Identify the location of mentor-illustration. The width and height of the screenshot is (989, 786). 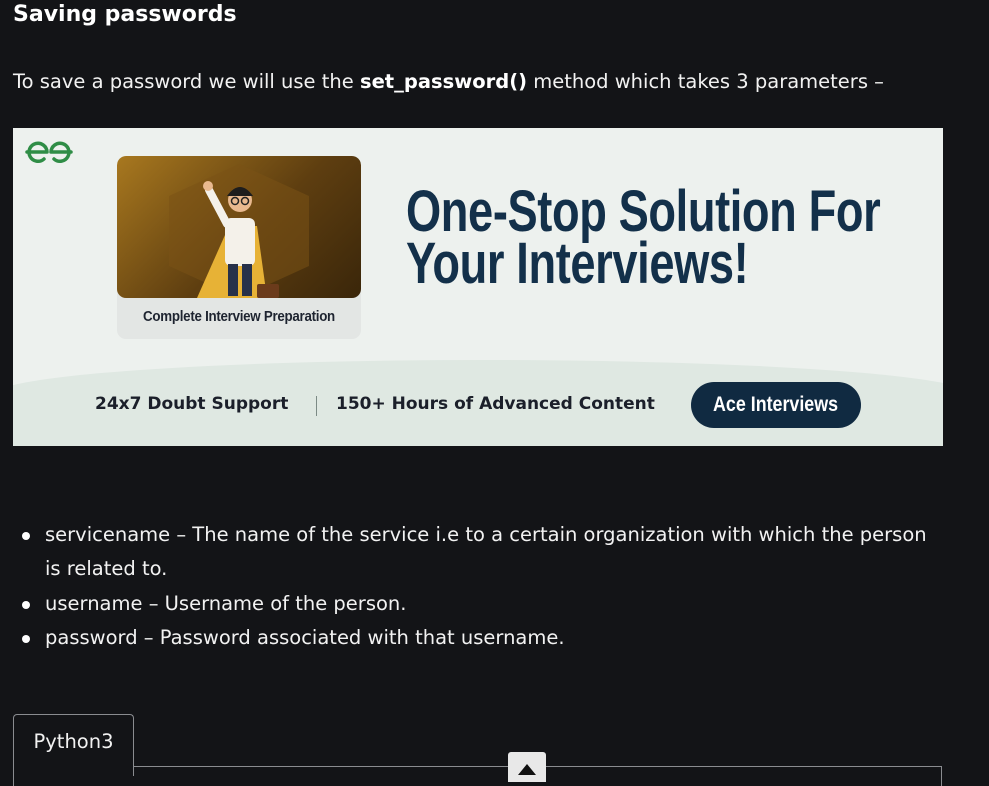
(239, 227).